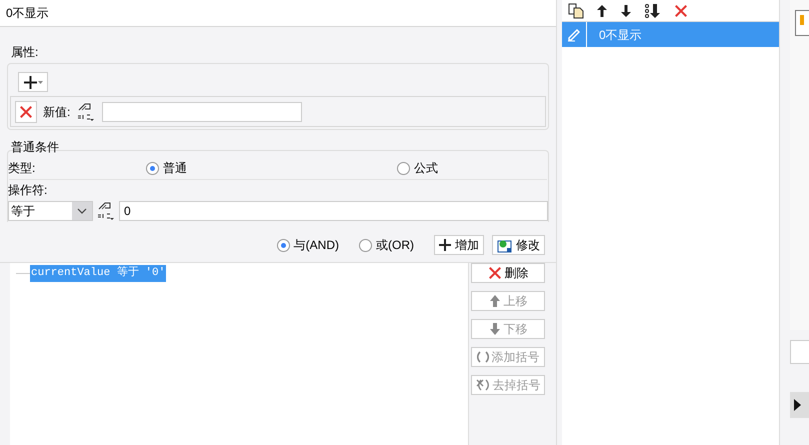 This screenshot has width=809, height=445. Describe the element at coordinates (27, 13) in the screenshot. I see `window-title: 0不显示` at that location.